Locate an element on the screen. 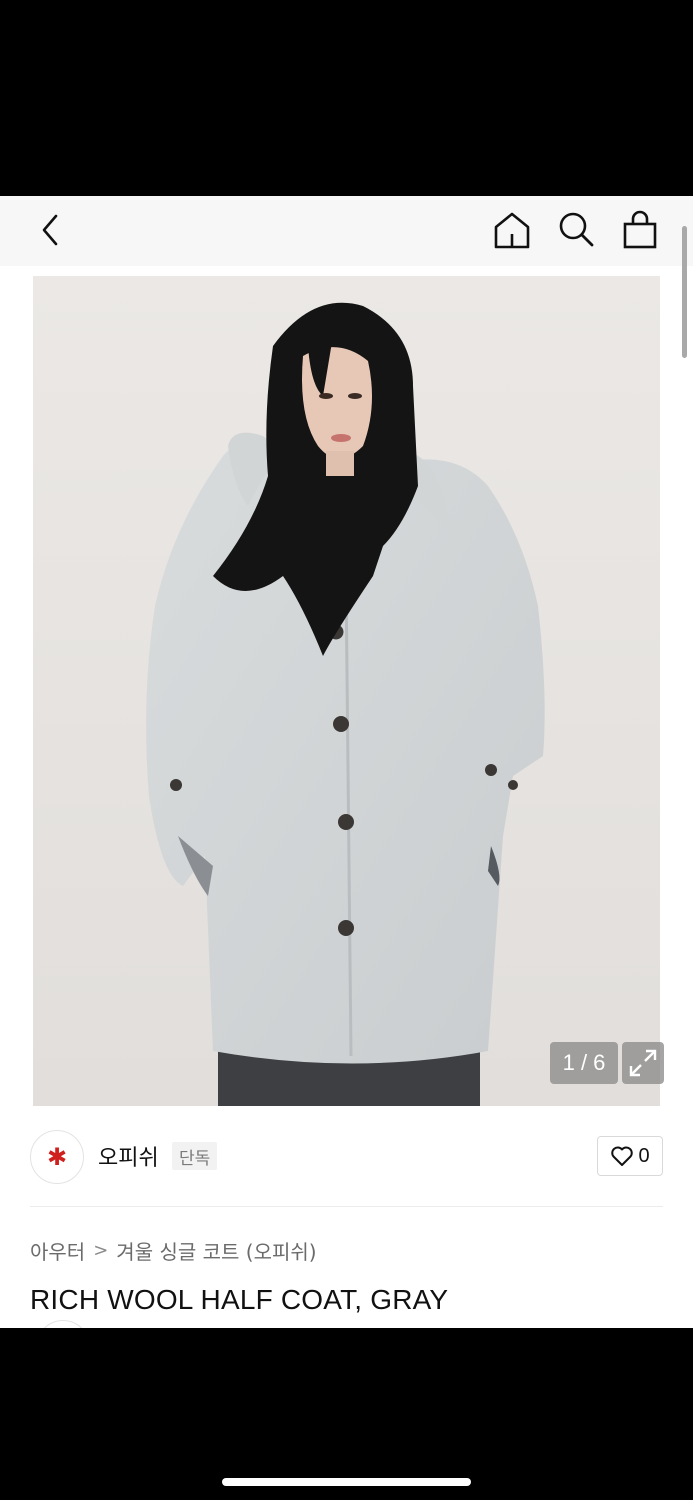  breadcrumb: 아우터 > 겨울 싱글 코트 (오피쉬) is located at coordinates (173, 1250).